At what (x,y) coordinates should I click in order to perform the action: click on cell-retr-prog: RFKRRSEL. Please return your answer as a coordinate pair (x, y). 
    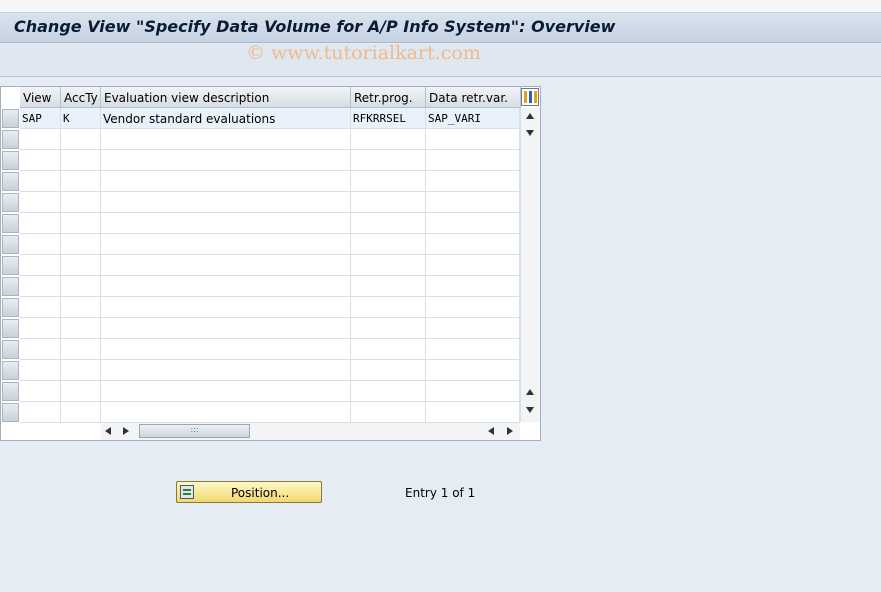
    Looking at the image, I should click on (388, 118).